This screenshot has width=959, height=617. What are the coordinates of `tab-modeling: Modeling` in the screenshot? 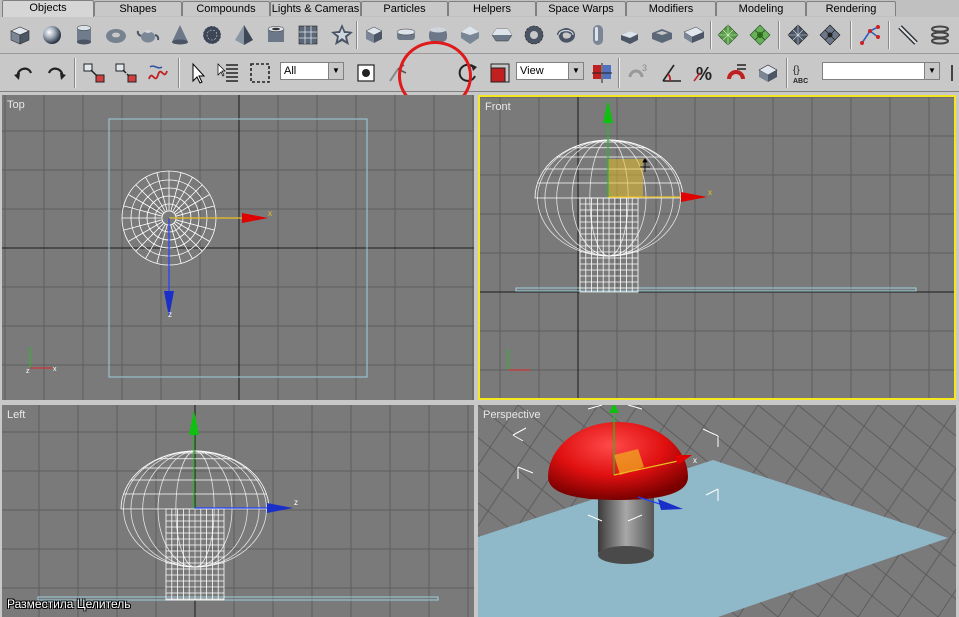 It's located at (761, 8).